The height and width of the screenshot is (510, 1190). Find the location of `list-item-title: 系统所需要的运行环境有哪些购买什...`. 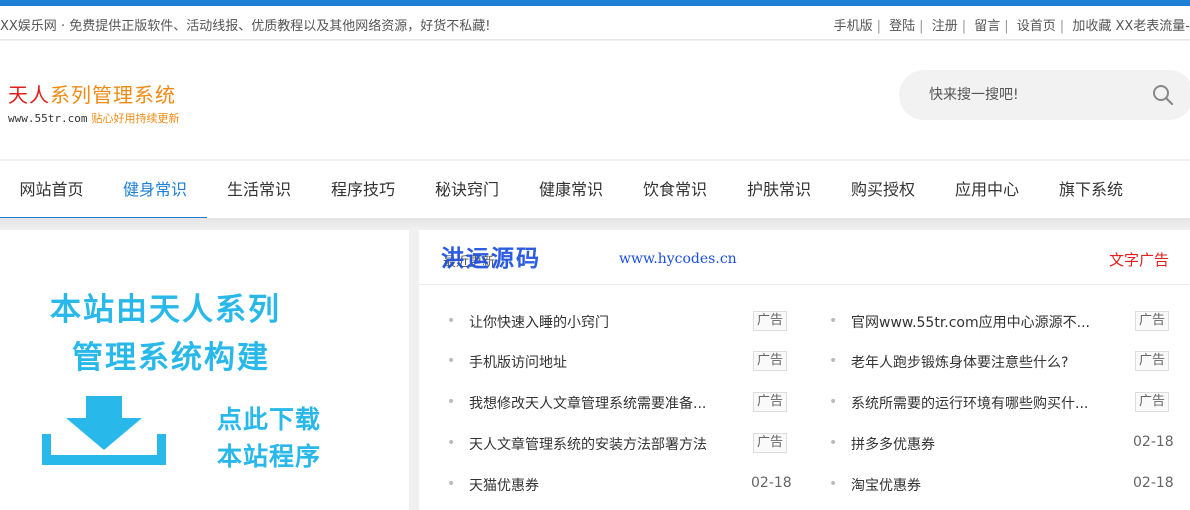

list-item-title: 系统所需要的运行环境有哪些购买什... is located at coordinates (982, 403).